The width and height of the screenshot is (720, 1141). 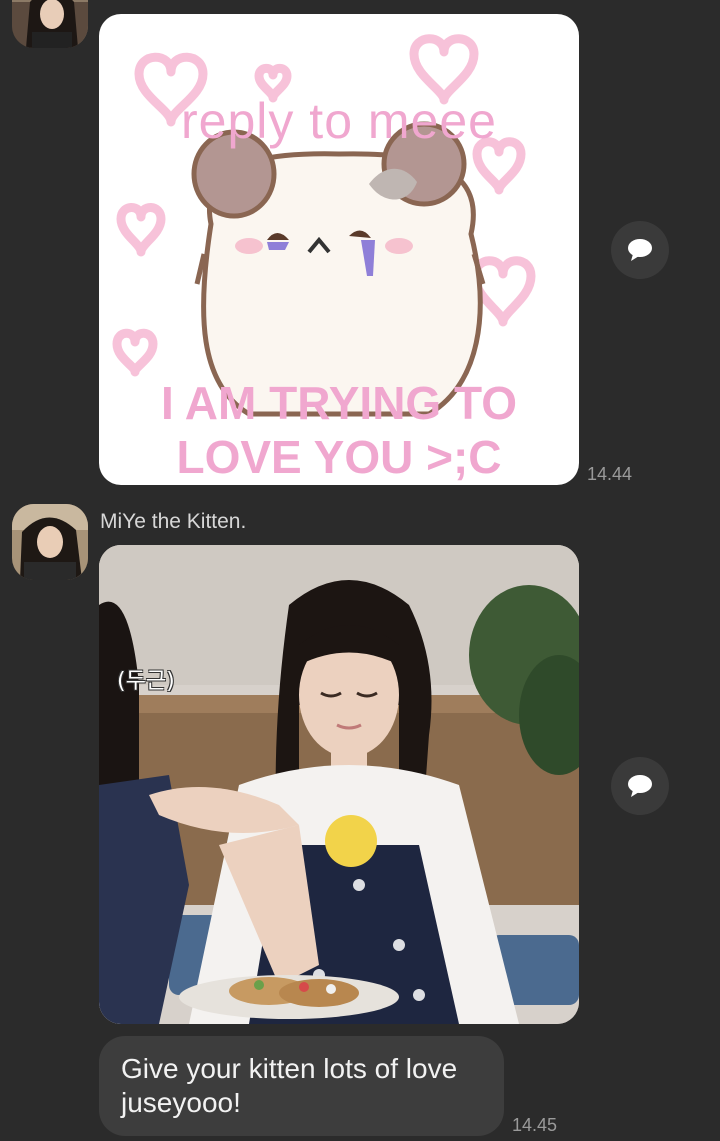 I want to click on message-bubble: Give your kitten lots of love juseyooo!, so click(x=301, y=1086).